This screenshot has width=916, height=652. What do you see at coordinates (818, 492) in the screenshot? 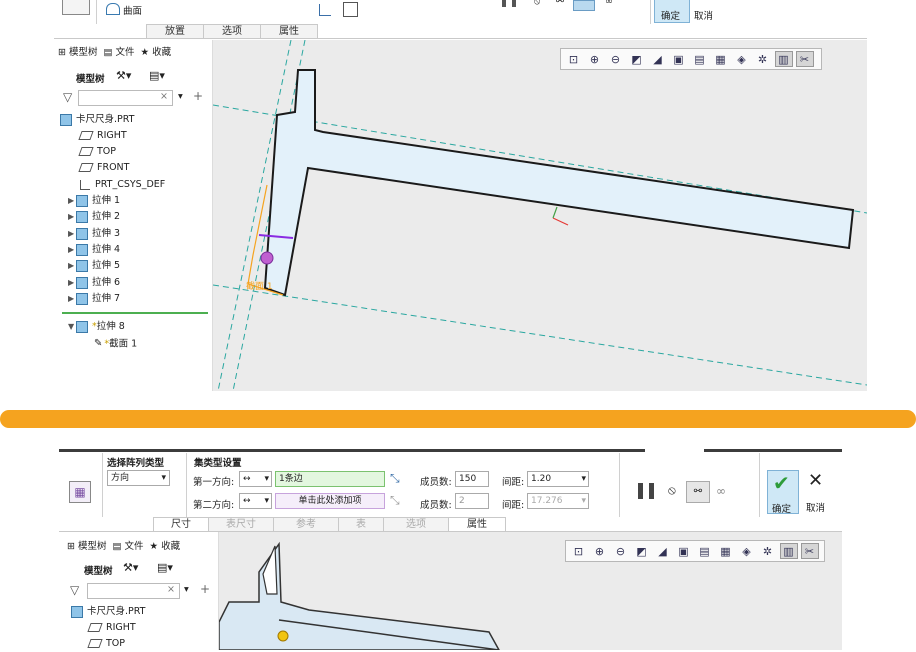
I see `cancel-button: ✕ 取消` at bounding box center [818, 492].